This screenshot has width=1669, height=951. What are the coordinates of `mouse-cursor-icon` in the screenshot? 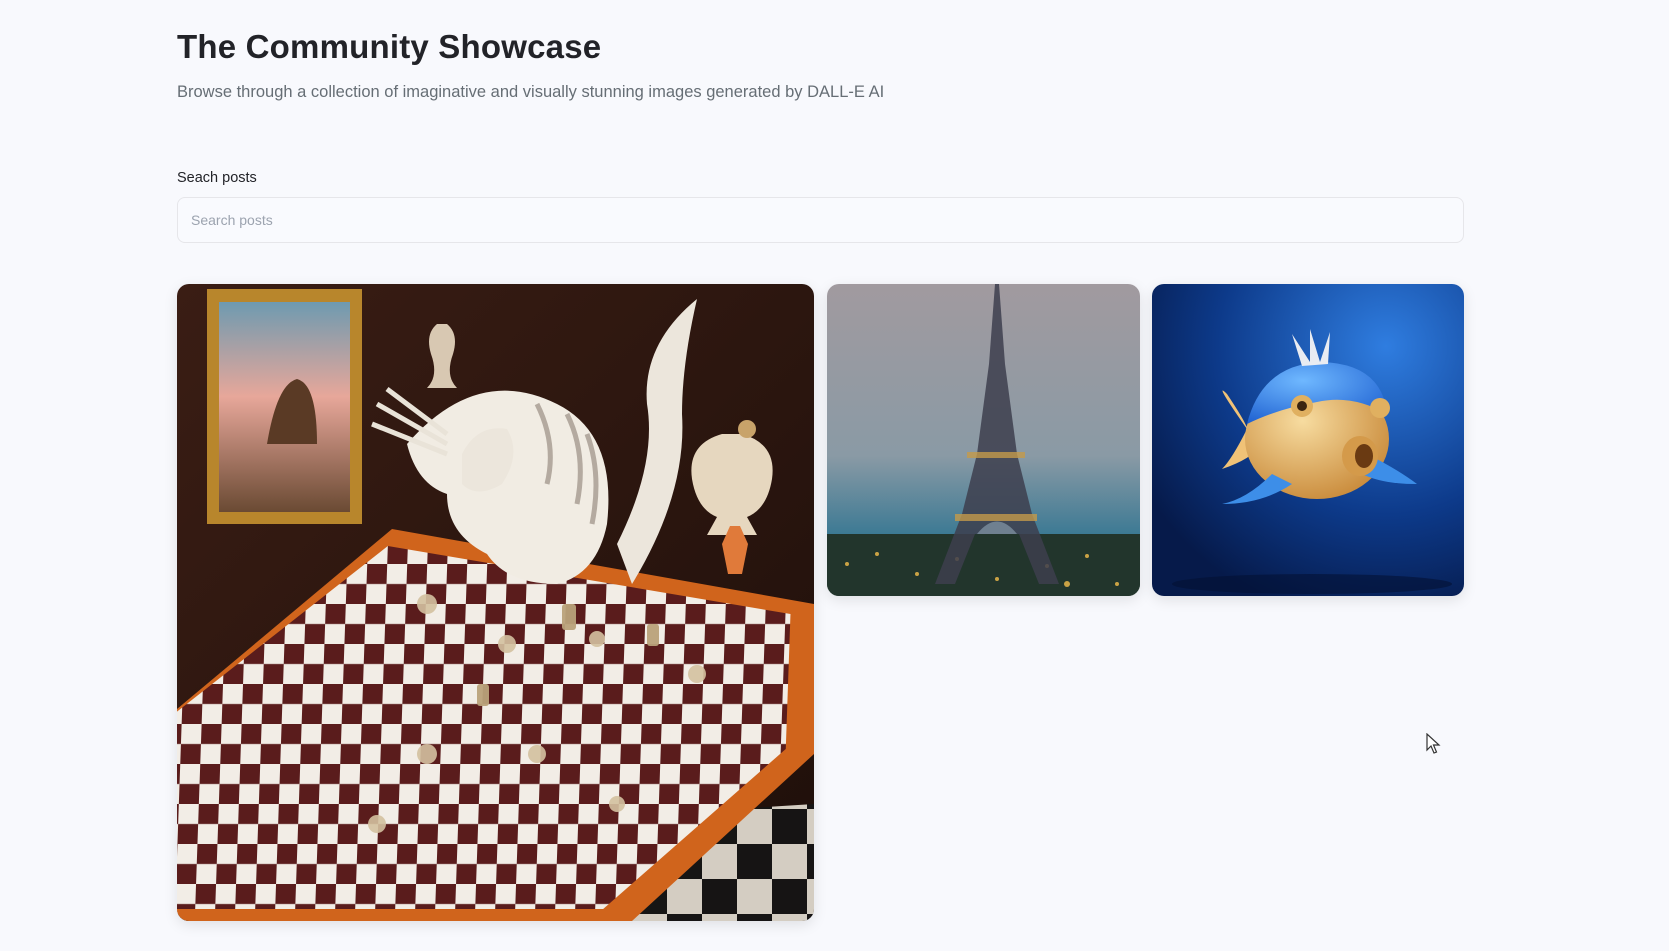 It's located at (1433, 743).